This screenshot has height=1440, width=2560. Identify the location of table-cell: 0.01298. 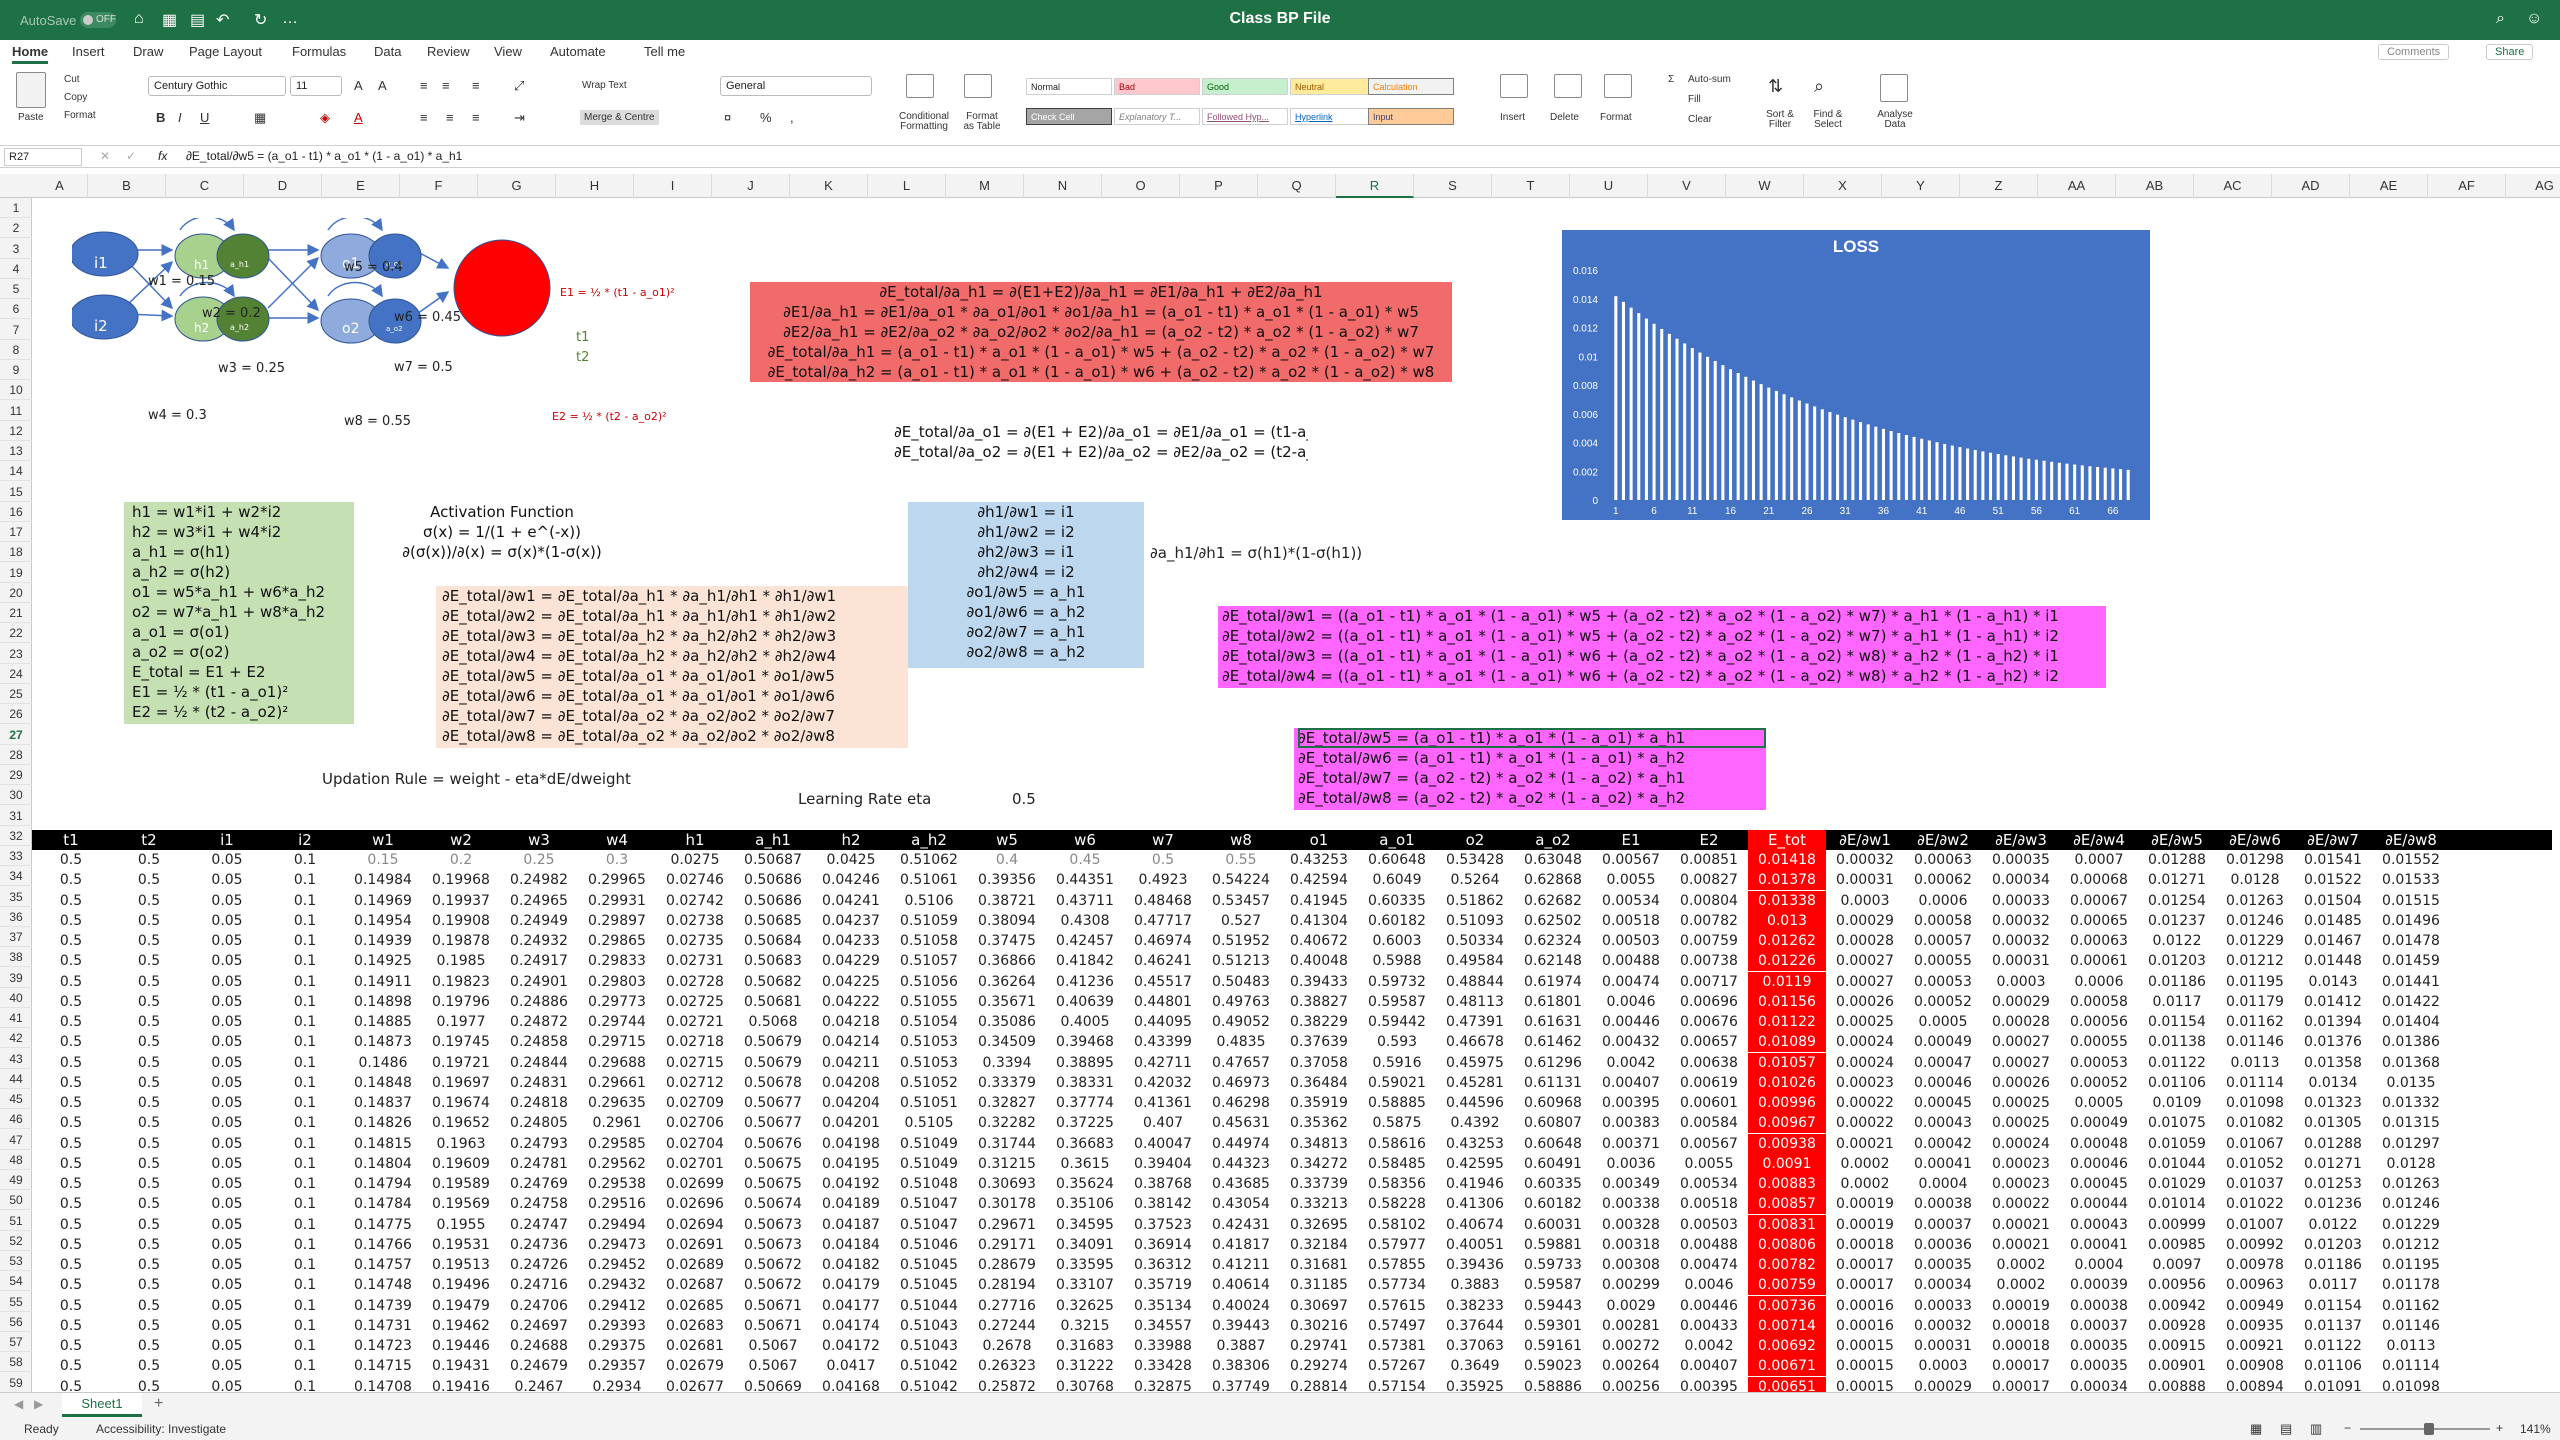
(2255, 860).